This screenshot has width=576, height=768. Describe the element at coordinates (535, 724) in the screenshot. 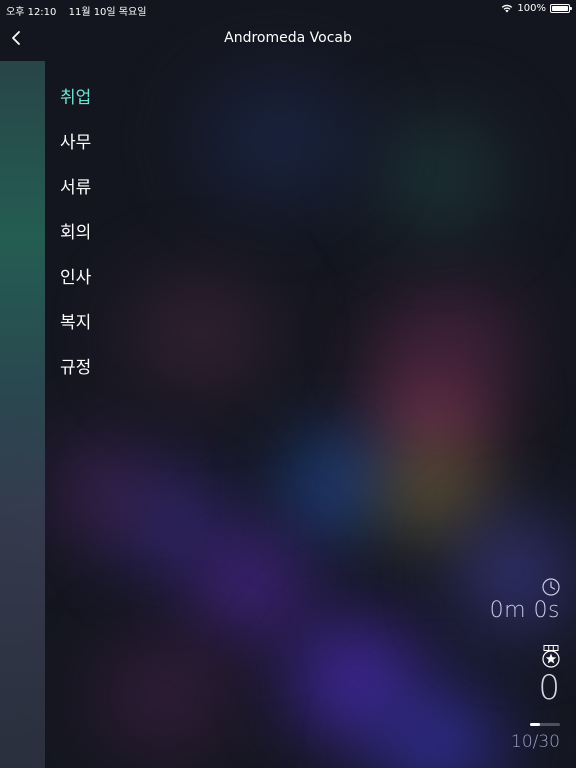

I see `progress-fill` at that location.